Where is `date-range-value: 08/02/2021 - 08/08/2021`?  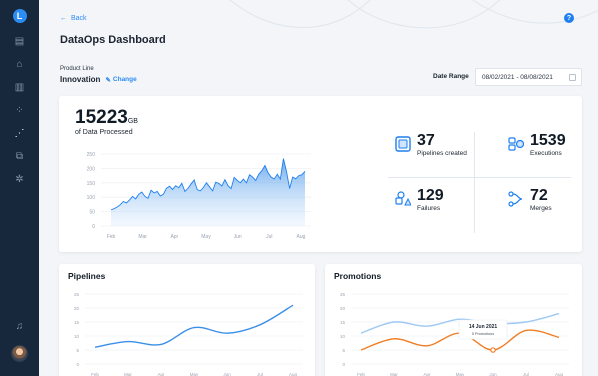 date-range-value: 08/02/2021 - 08/08/2021 is located at coordinates (517, 77).